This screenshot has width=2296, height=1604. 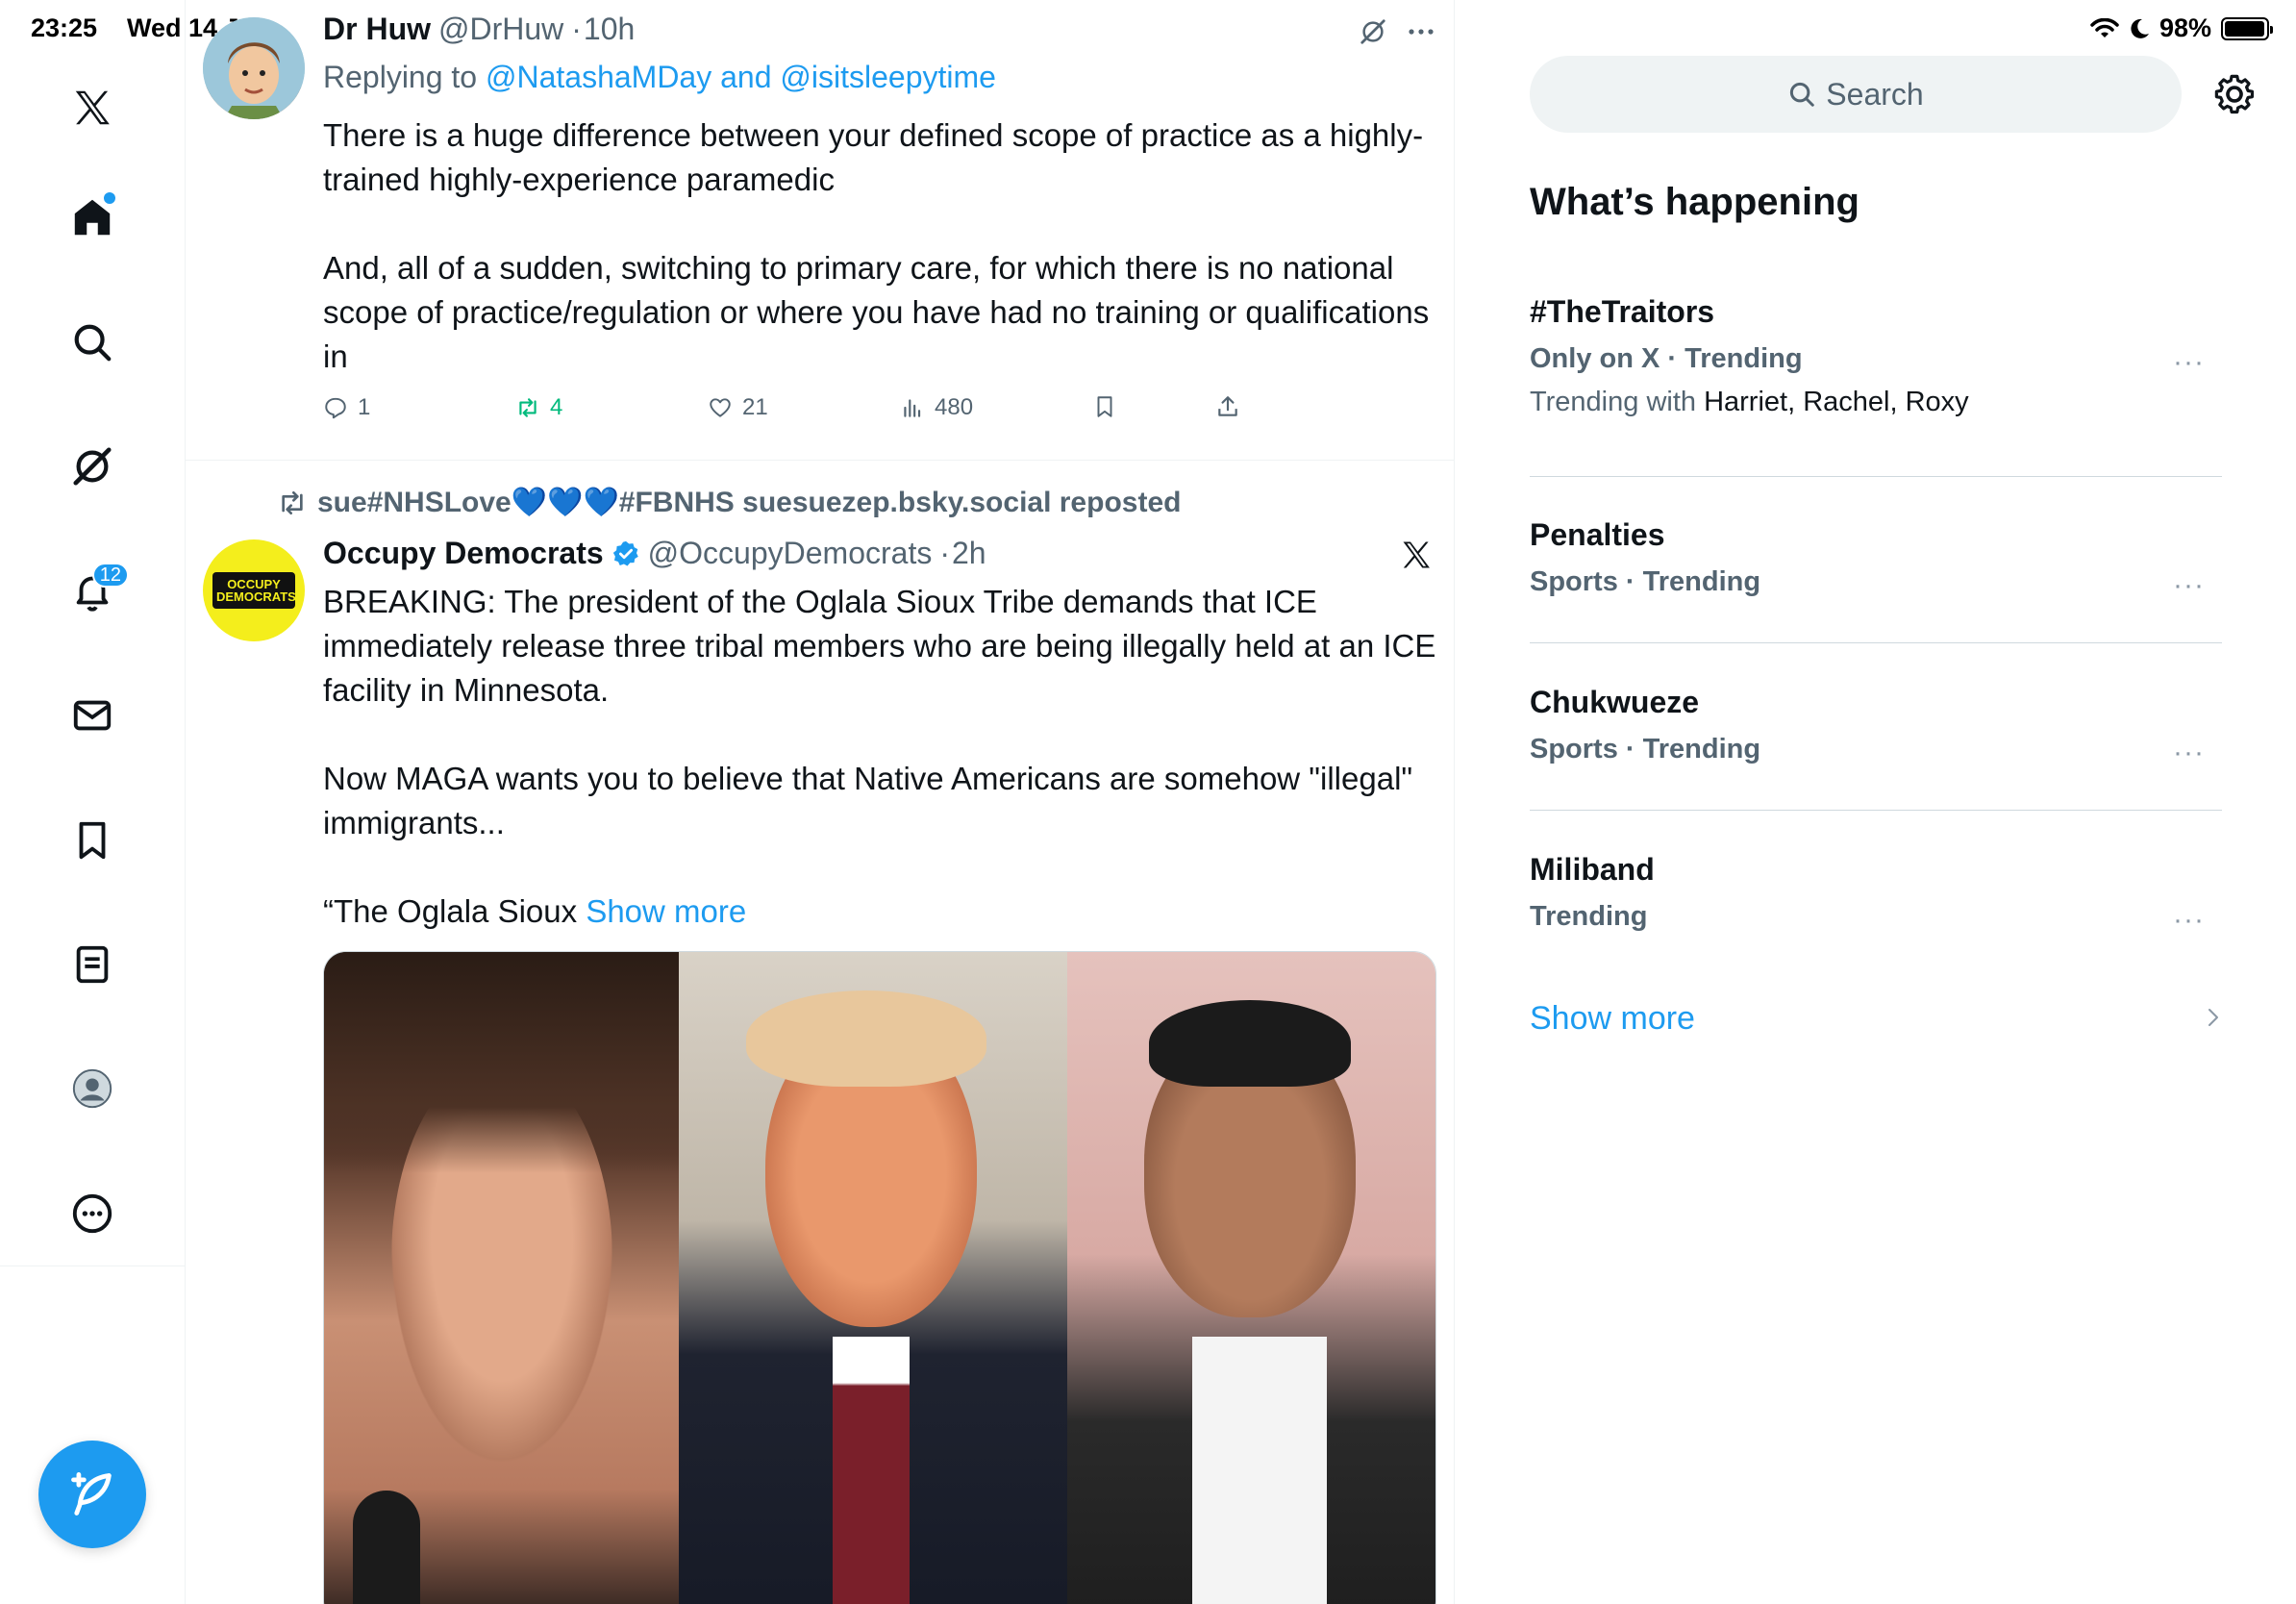 What do you see at coordinates (110, 575) in the screenshot?
I see `notifications-badge: 12` at bounding box center [110, 575].